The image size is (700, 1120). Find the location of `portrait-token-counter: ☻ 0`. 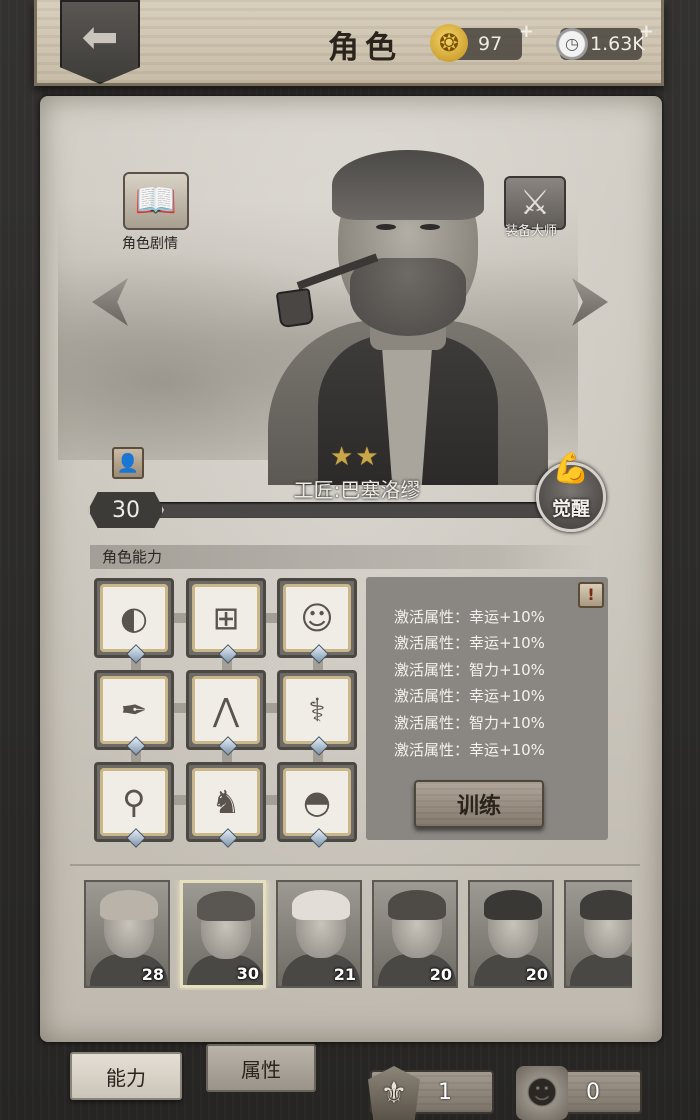

portrait-token-counter: ☻ 0 is located at coordinates (579, 1093).